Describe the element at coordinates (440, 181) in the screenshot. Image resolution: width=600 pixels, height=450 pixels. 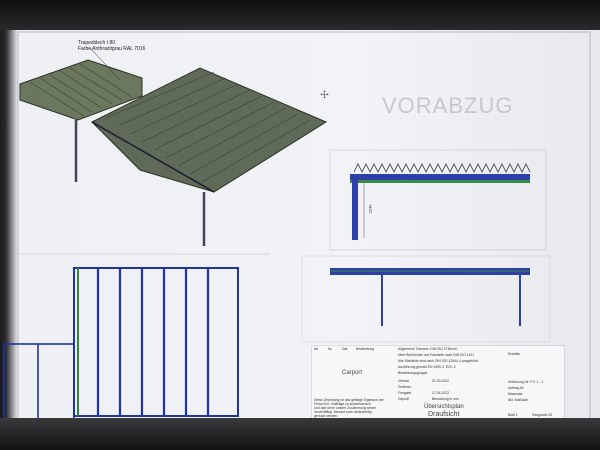
I see `edge-profile` at that location.